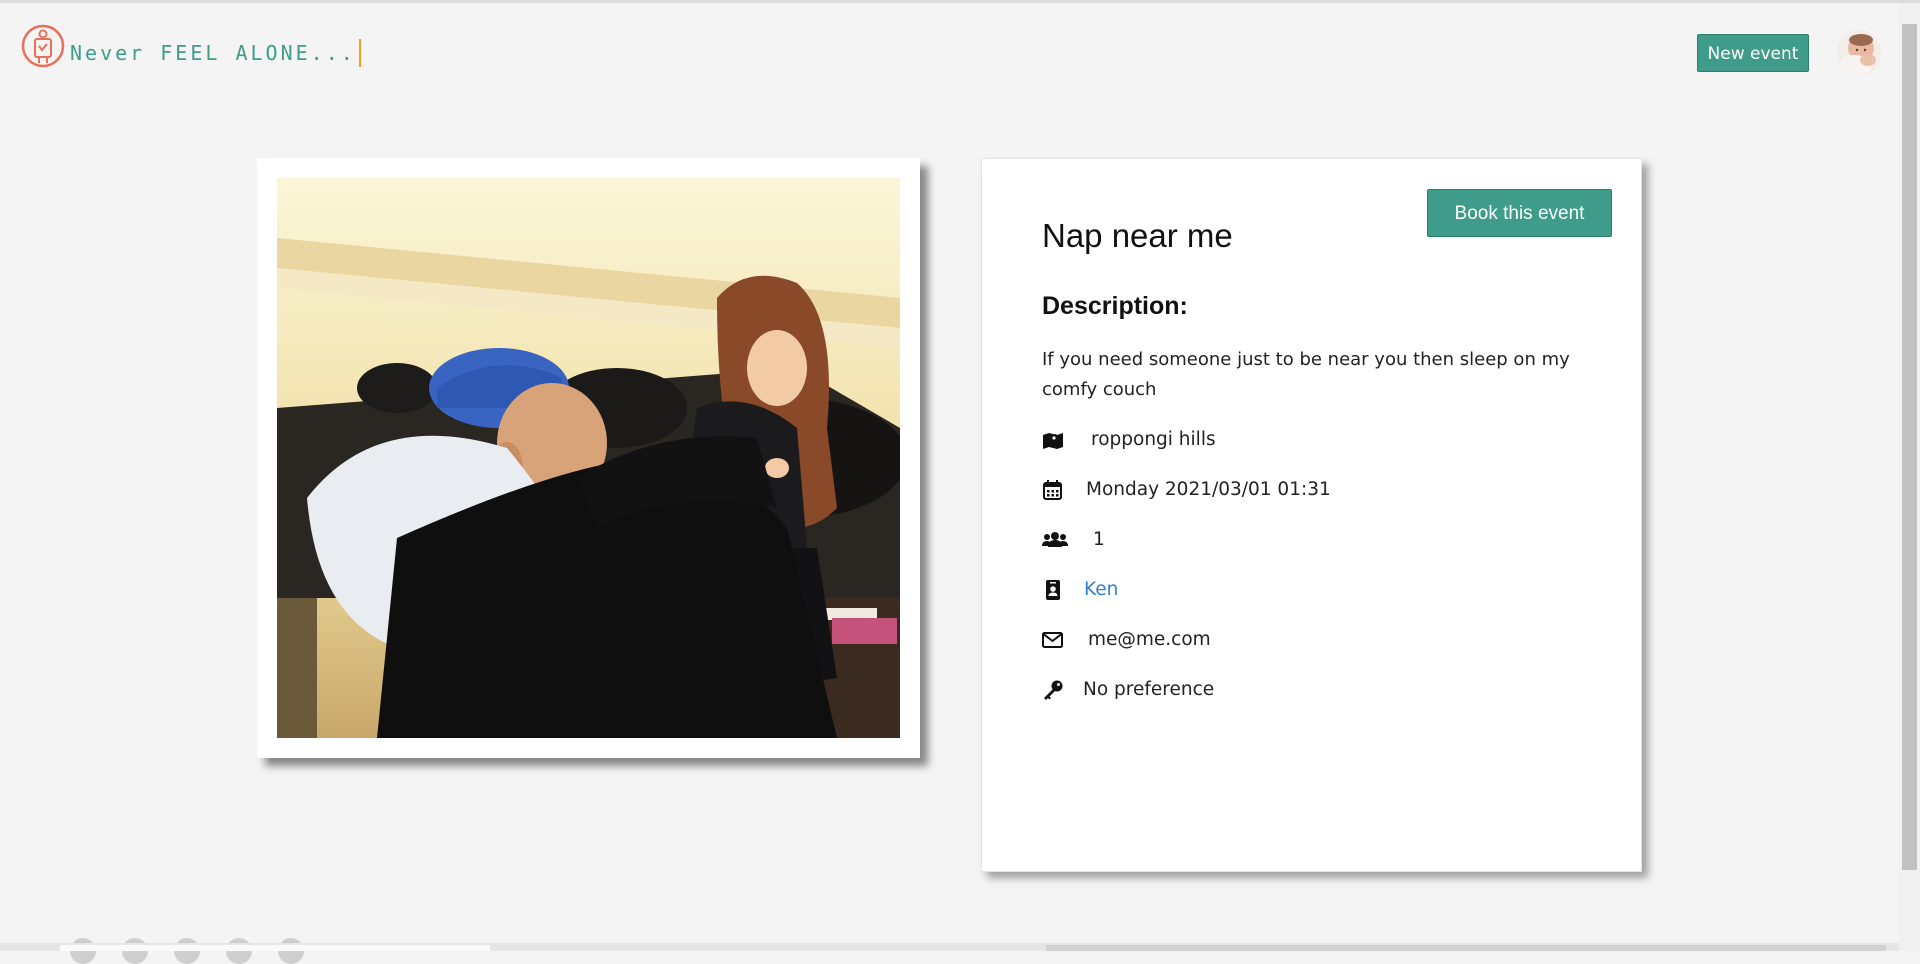 The image size is (1920, 964). I want to click on vertical-scrollbar-thumb, so click(1909, 447).